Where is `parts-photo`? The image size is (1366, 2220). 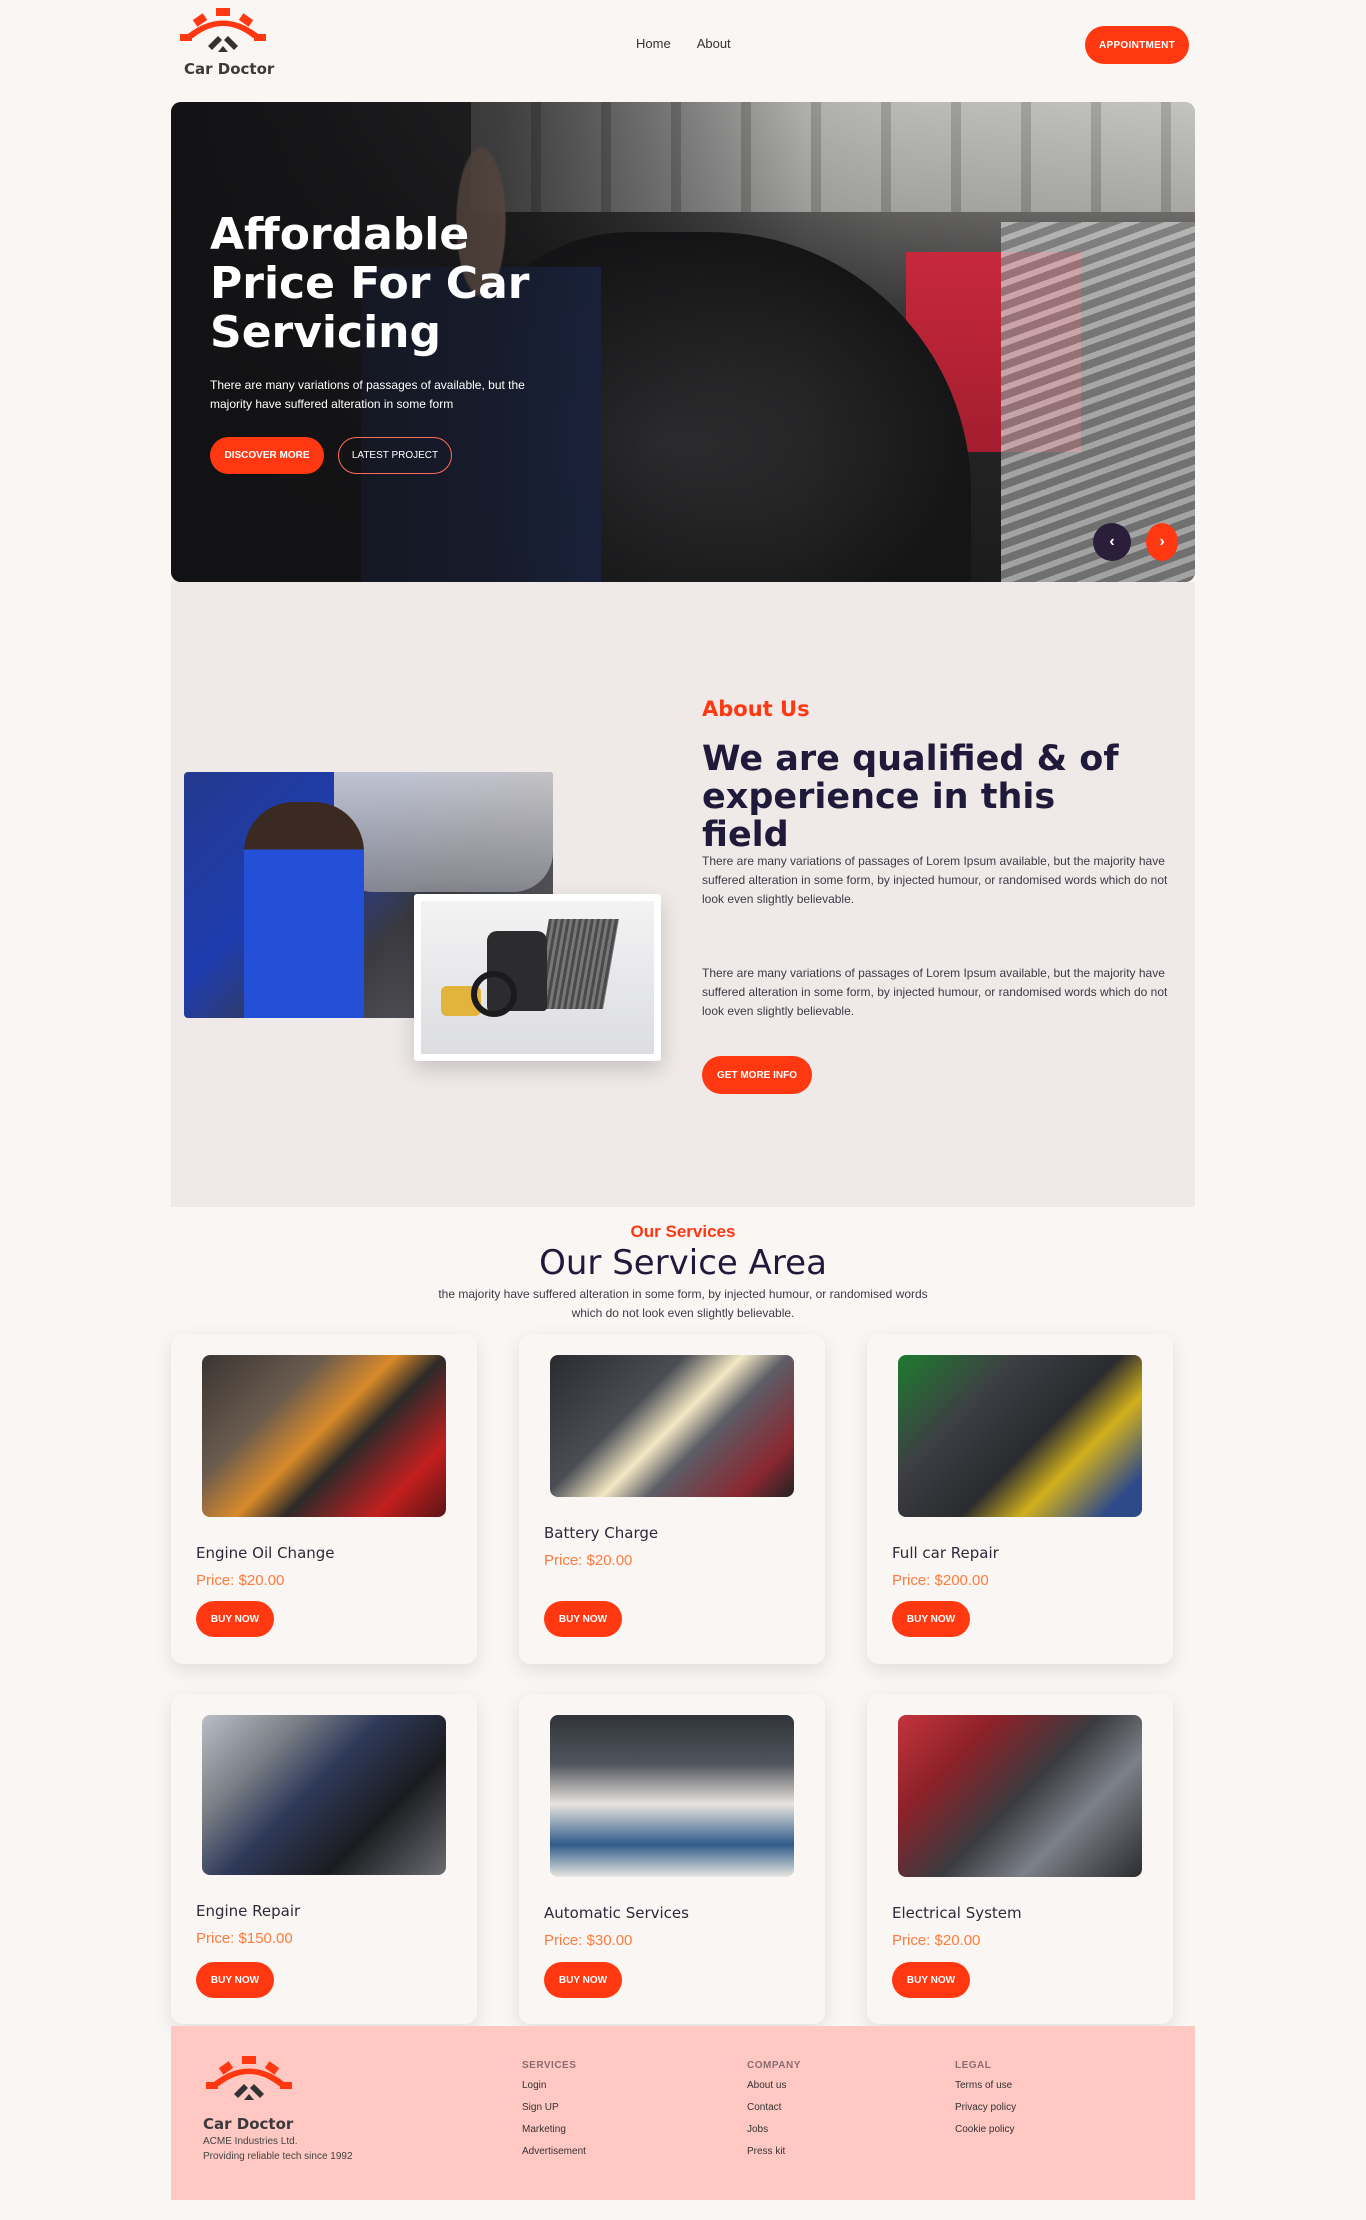
parts-photo is located at coordinates (537, 977).